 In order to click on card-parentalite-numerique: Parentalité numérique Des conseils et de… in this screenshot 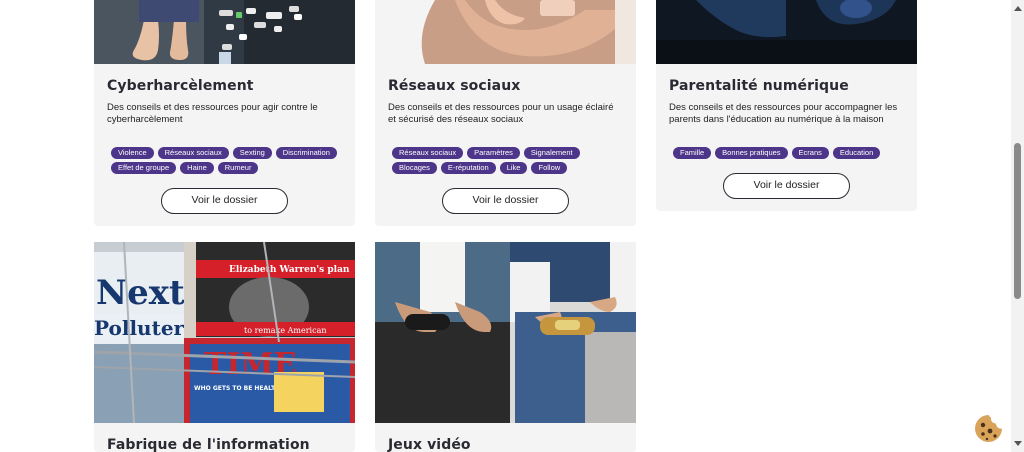, I will do `click(786, 105)`.